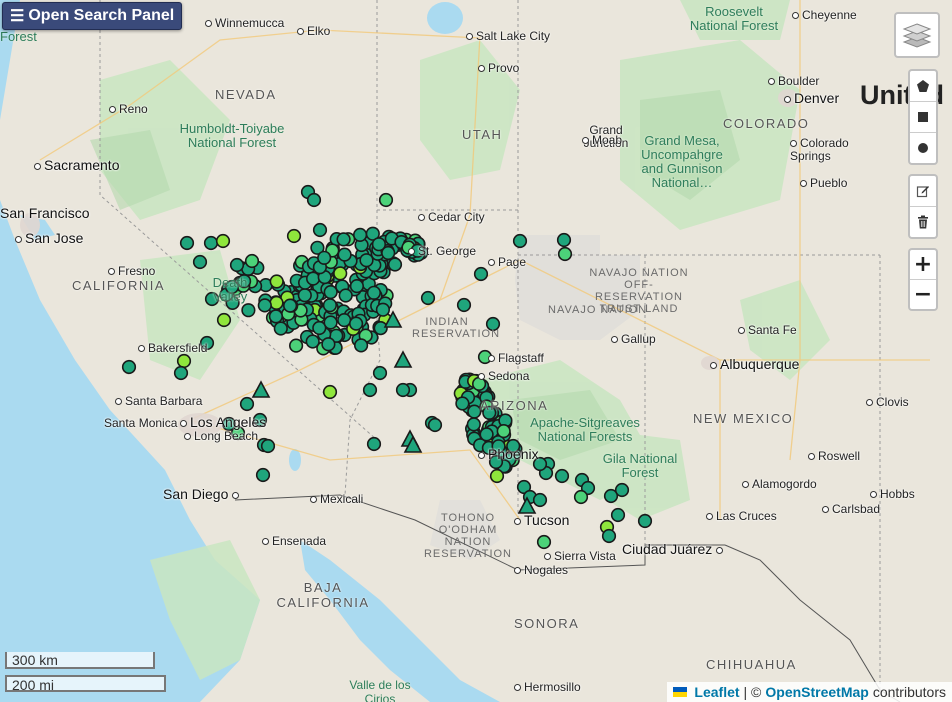 Image resolution: width=952 pixels, height=702 pixels. I want to click on city-label: Gallup, so click(633, 339).